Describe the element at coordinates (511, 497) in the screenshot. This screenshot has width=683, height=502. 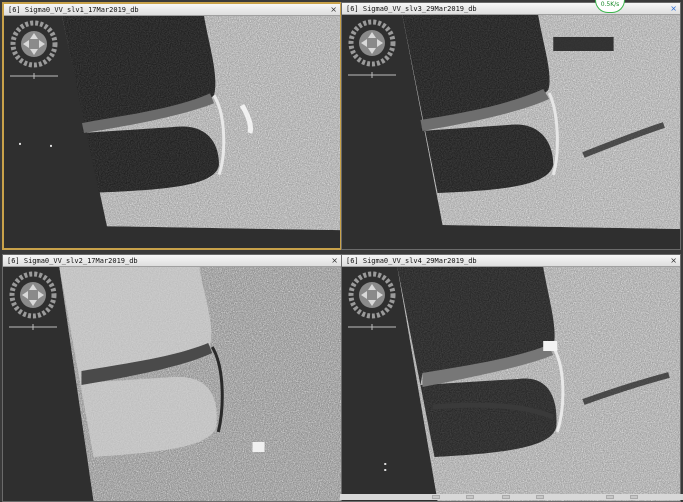
I see `status-bar` at that location.